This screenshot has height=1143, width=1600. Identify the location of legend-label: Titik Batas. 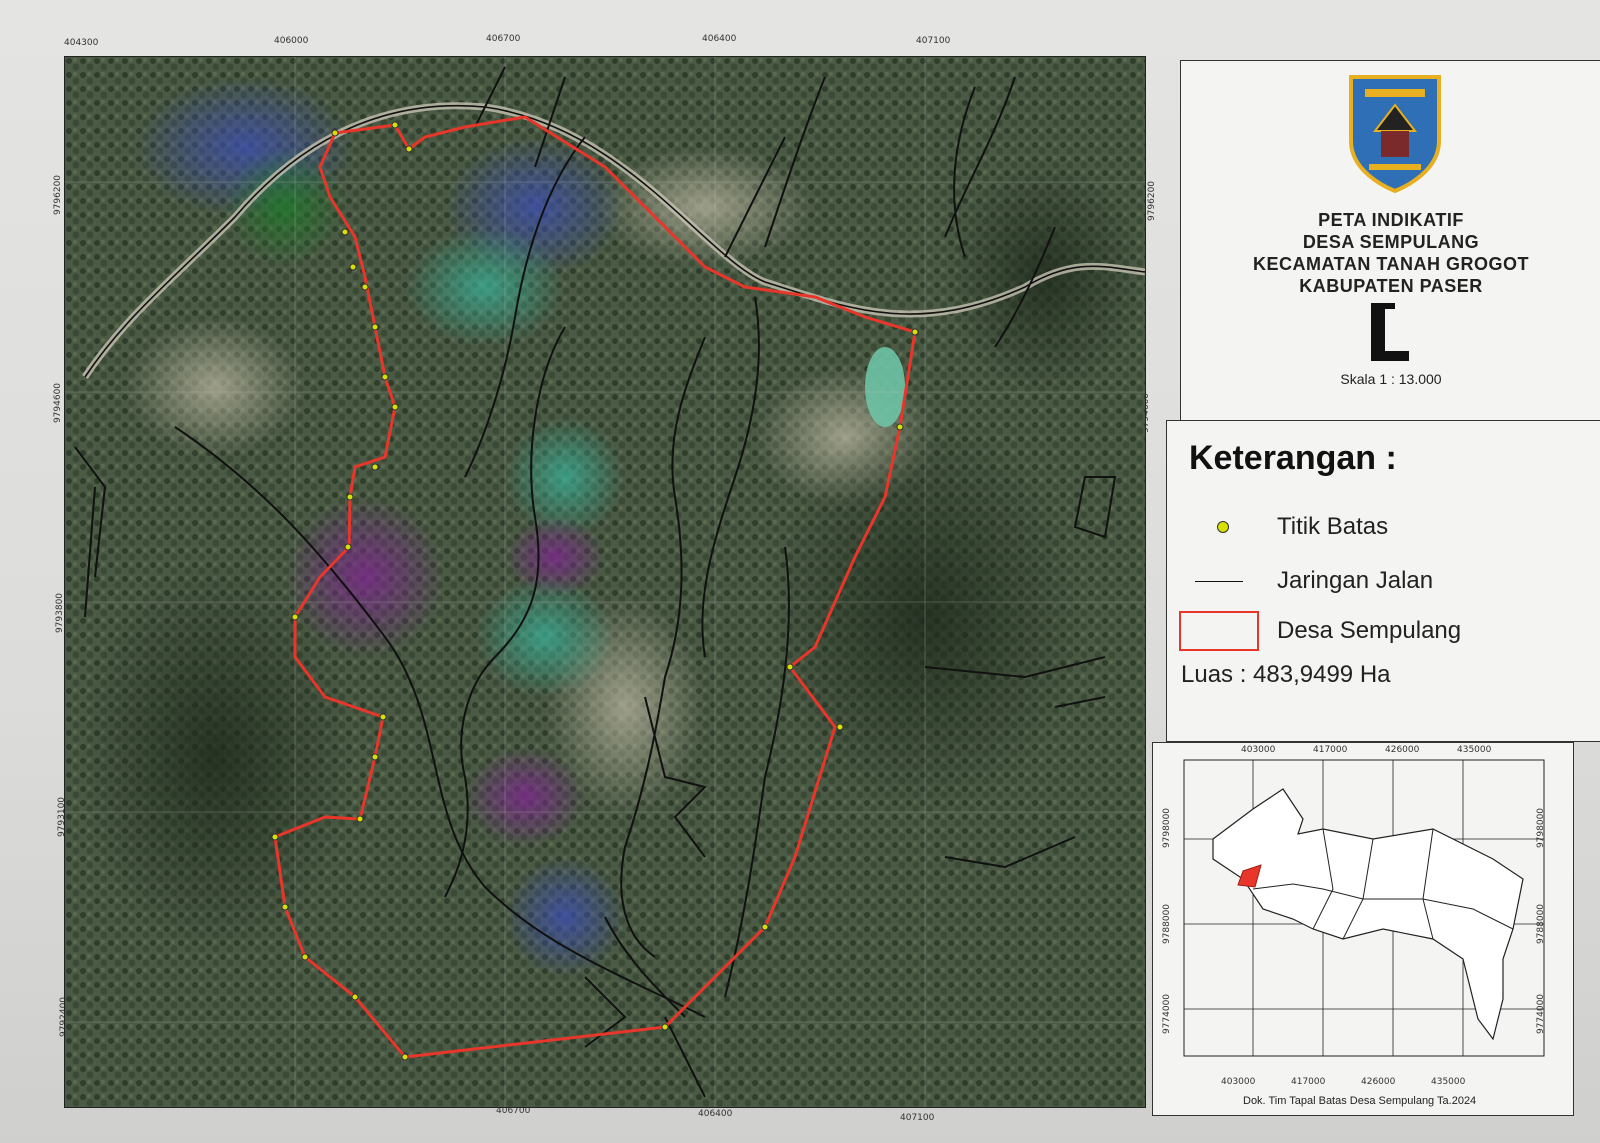
(1333, 526).